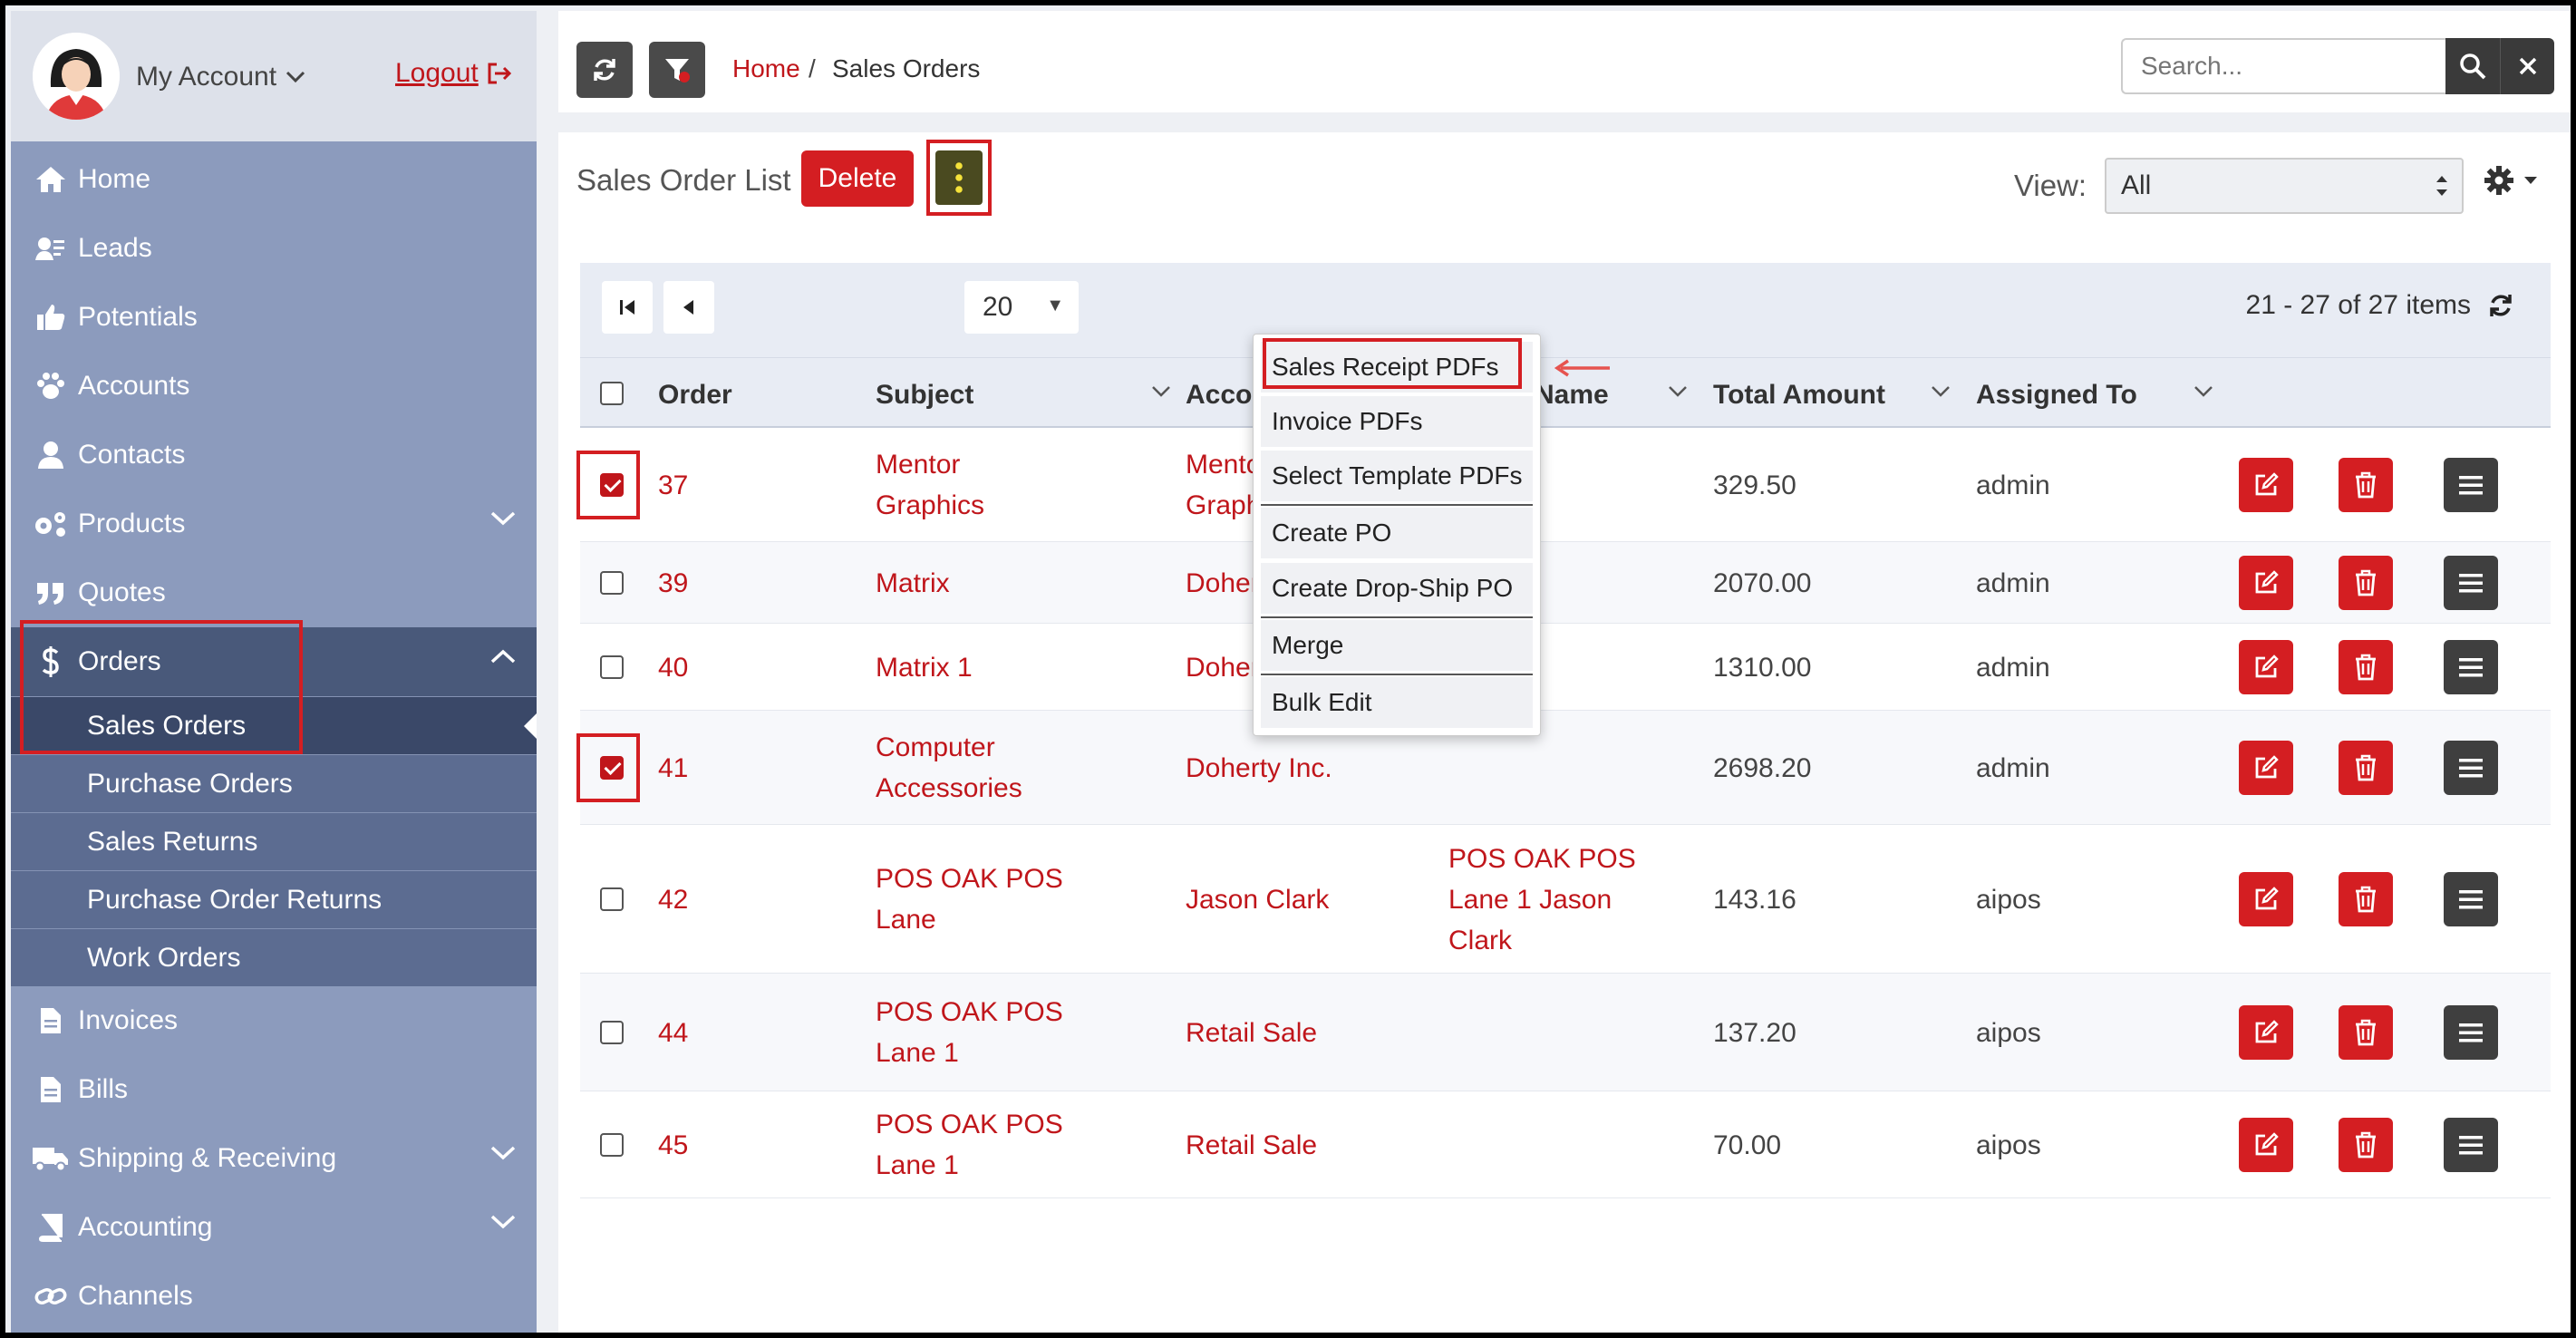 The height and width of the screenshot is (1338, 2576). Describe the element at coordinates (604, 70) in the screenshot. I see `refresh-button` at that location.